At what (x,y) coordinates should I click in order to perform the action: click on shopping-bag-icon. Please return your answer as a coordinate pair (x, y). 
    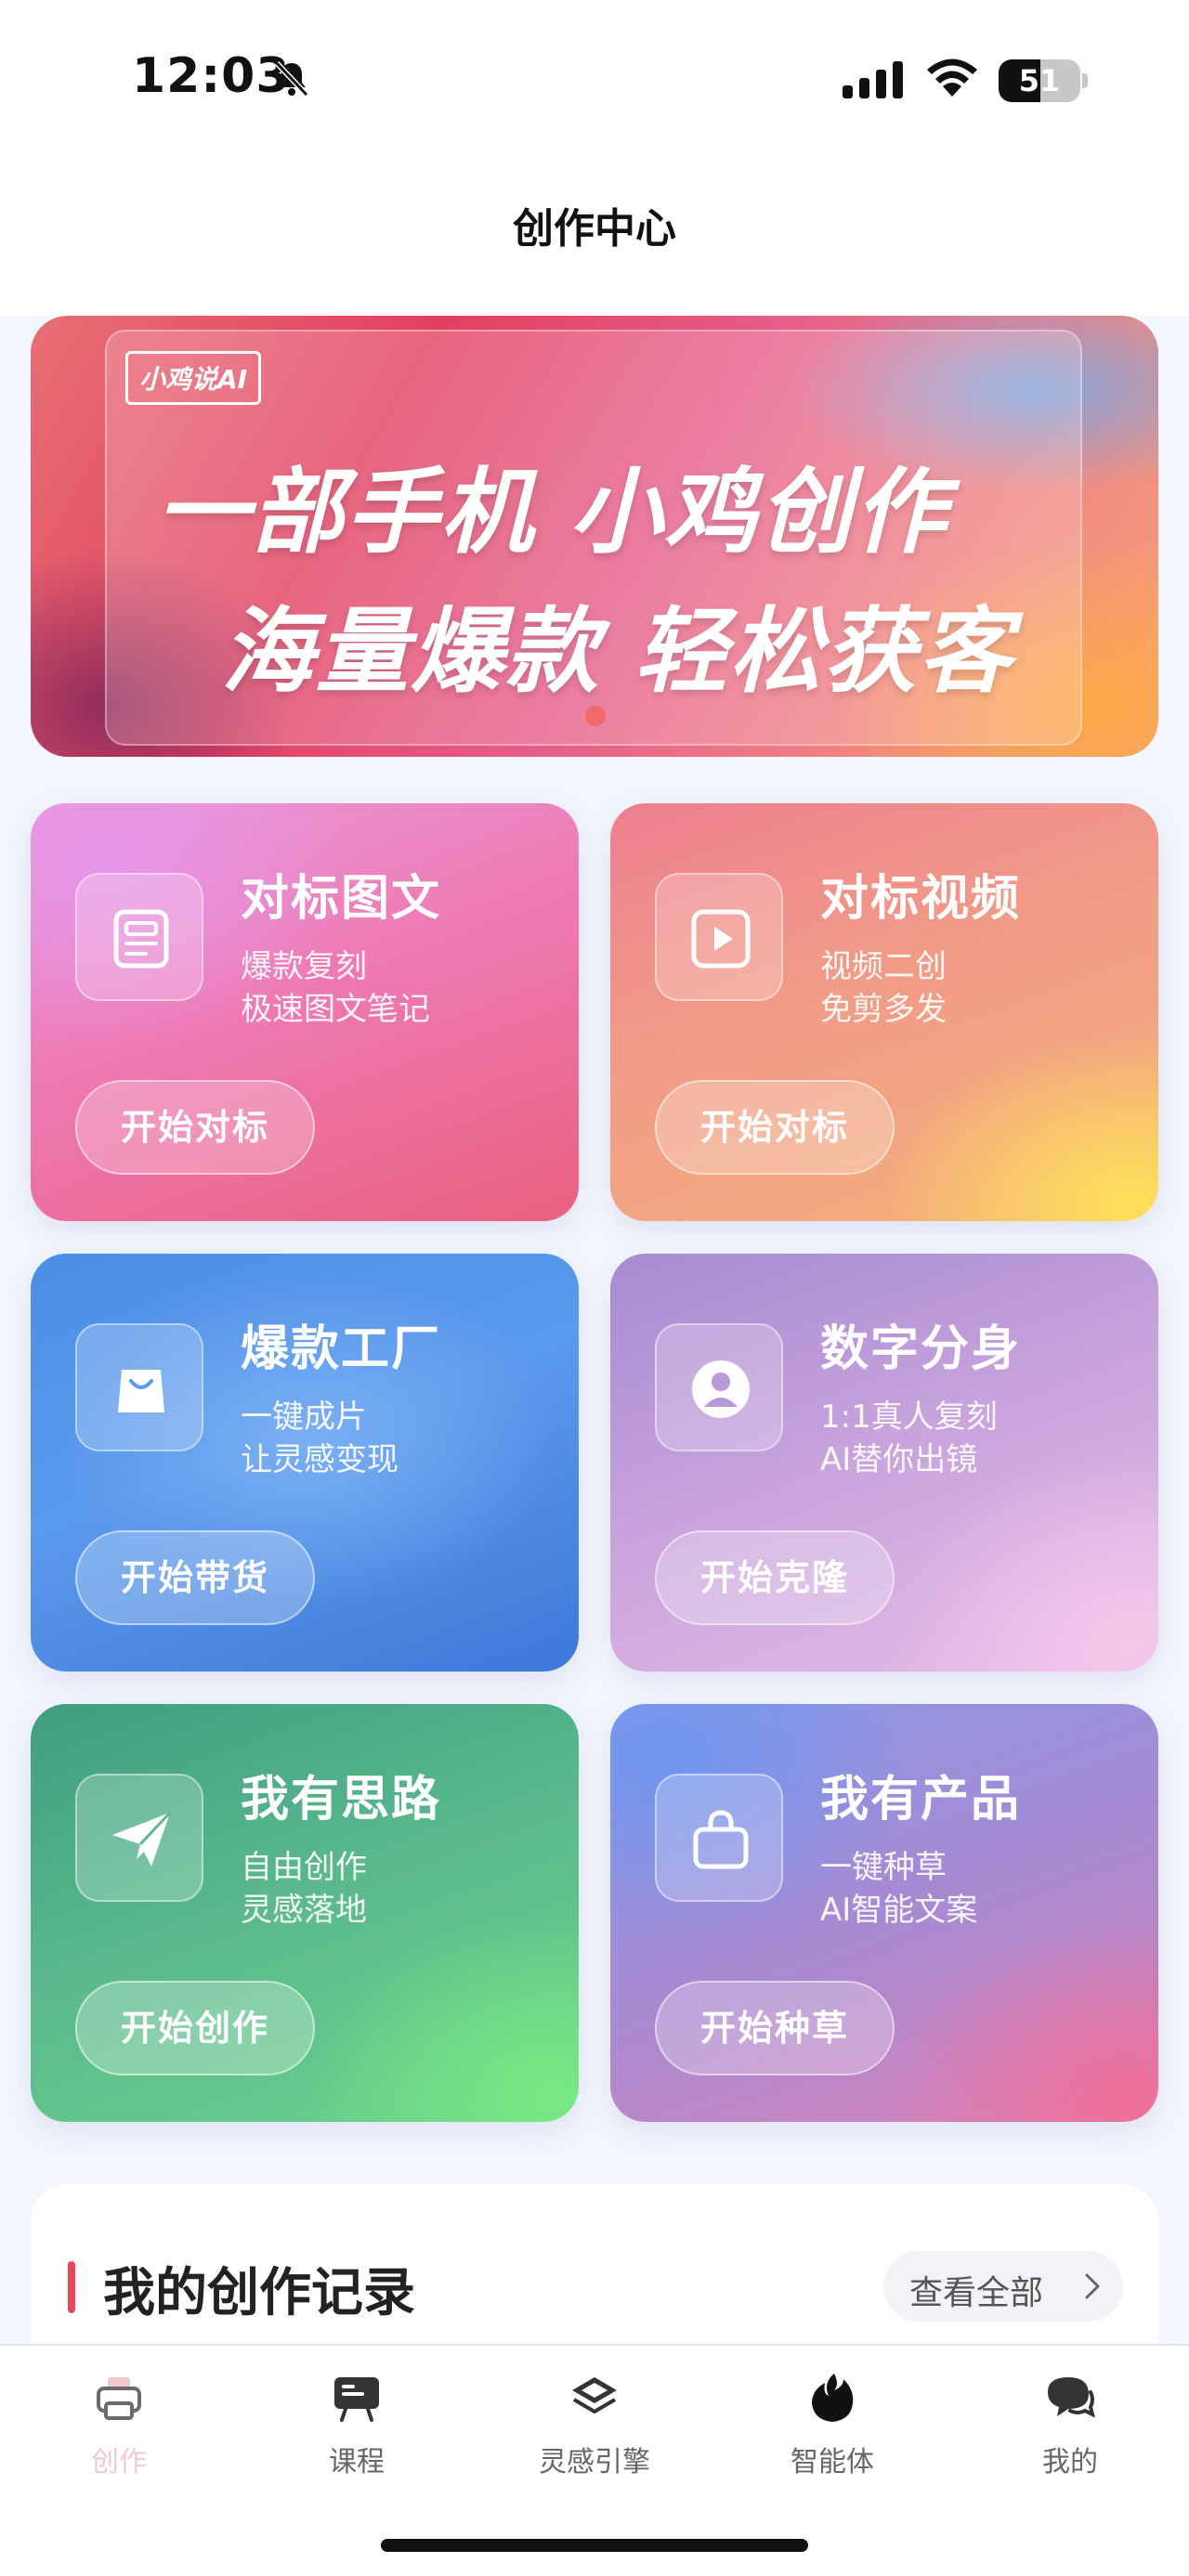
    Looking at the image, I should click on (141, 1391).